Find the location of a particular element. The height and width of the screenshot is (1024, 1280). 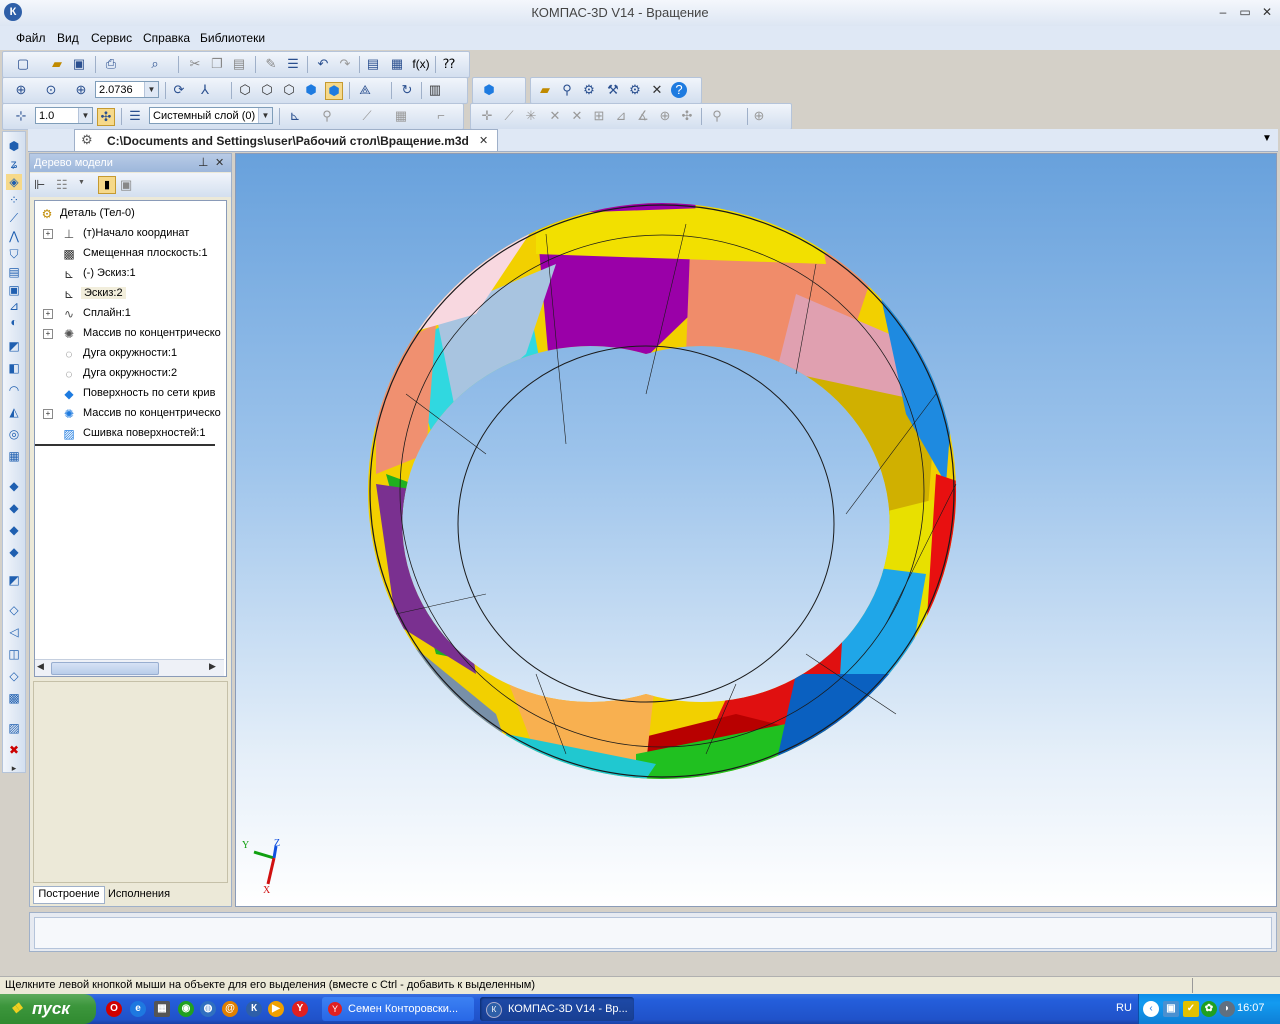

aux-geometry-icon: ⟋ is located at coordinates (14, 218).